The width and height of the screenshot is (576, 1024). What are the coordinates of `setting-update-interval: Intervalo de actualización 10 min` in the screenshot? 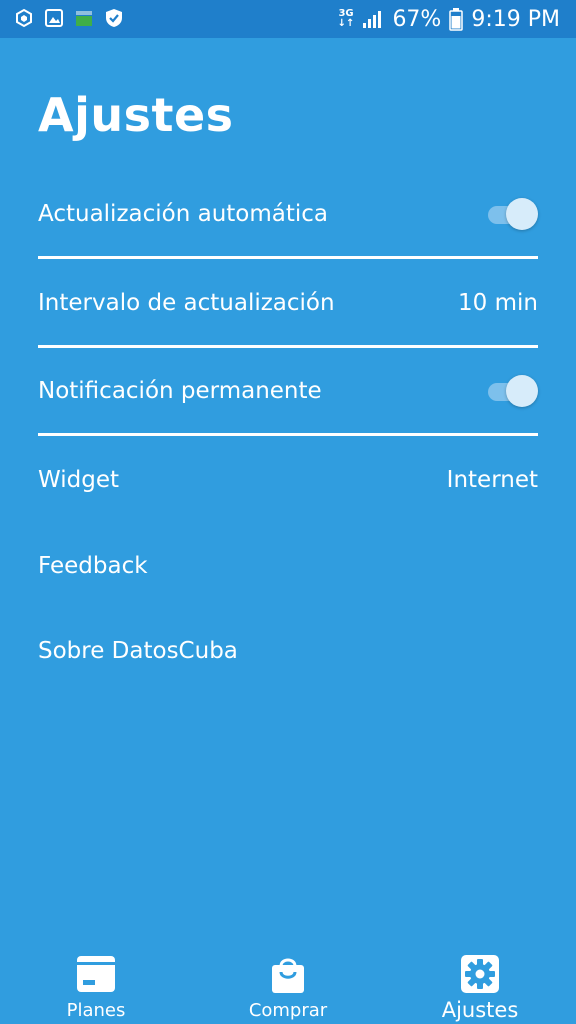 It's located at (288, 303).